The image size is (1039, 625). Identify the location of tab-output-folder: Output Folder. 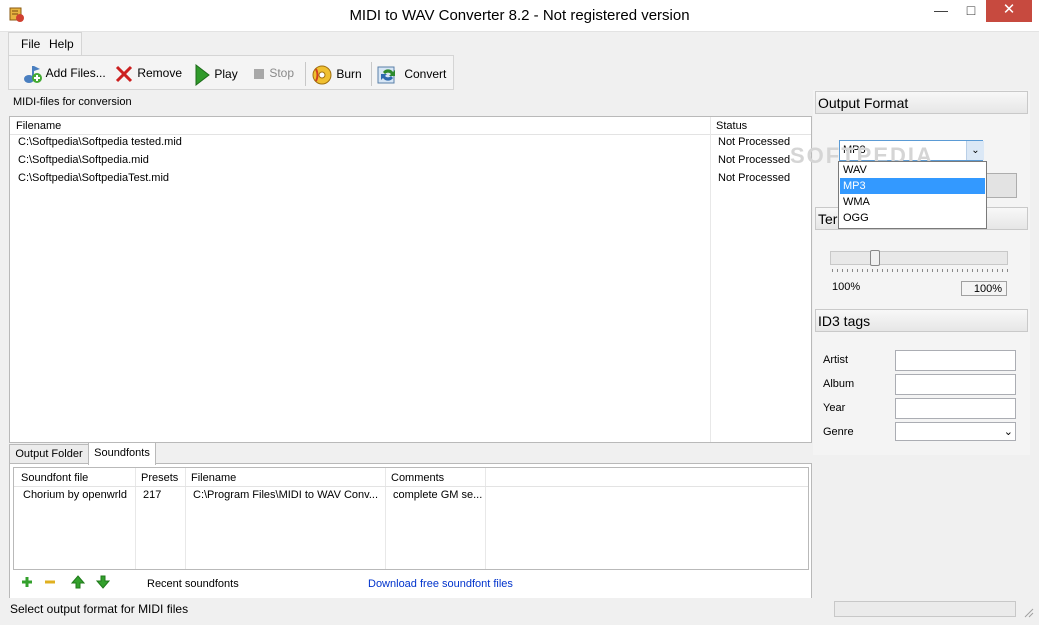
(49, 454).